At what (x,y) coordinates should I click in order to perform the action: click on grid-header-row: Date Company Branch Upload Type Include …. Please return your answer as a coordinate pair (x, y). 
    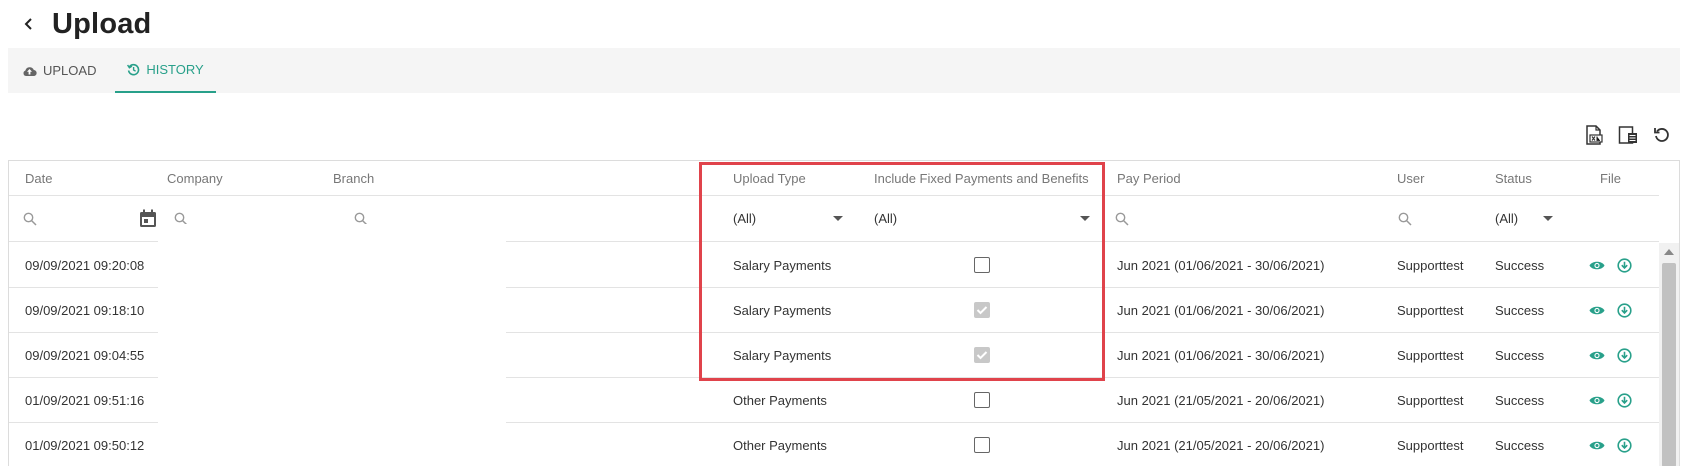
    Looking at the image, I should click on (834, 178).